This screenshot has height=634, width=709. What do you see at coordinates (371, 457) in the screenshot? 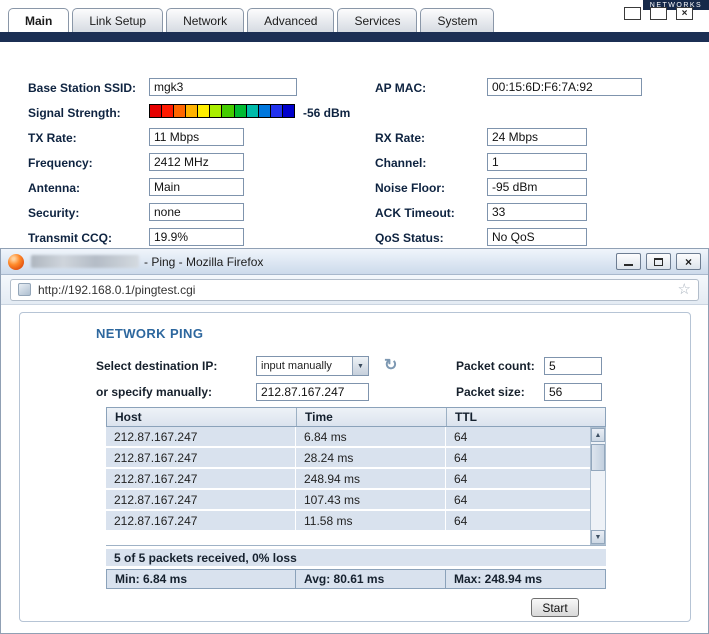
I see `cell-time: 28.24 ms` at bounding box center [371, 457].